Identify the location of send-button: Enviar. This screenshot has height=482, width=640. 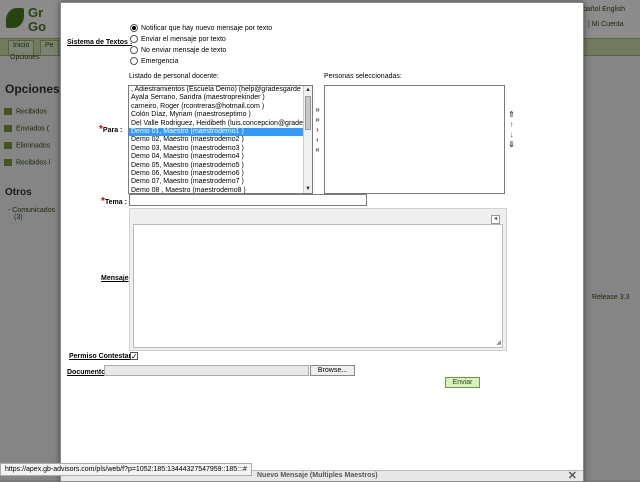
(462, 382).